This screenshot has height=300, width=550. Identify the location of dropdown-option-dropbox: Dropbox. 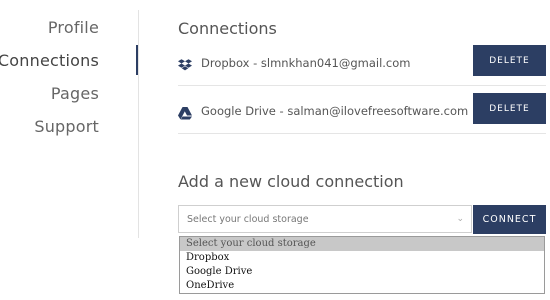
(362, 258).